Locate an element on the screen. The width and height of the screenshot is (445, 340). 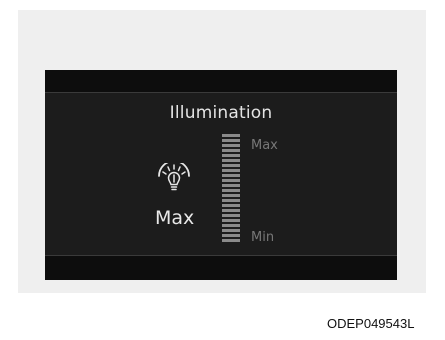
current-level-value: Max is located at coordinates (175, 218).